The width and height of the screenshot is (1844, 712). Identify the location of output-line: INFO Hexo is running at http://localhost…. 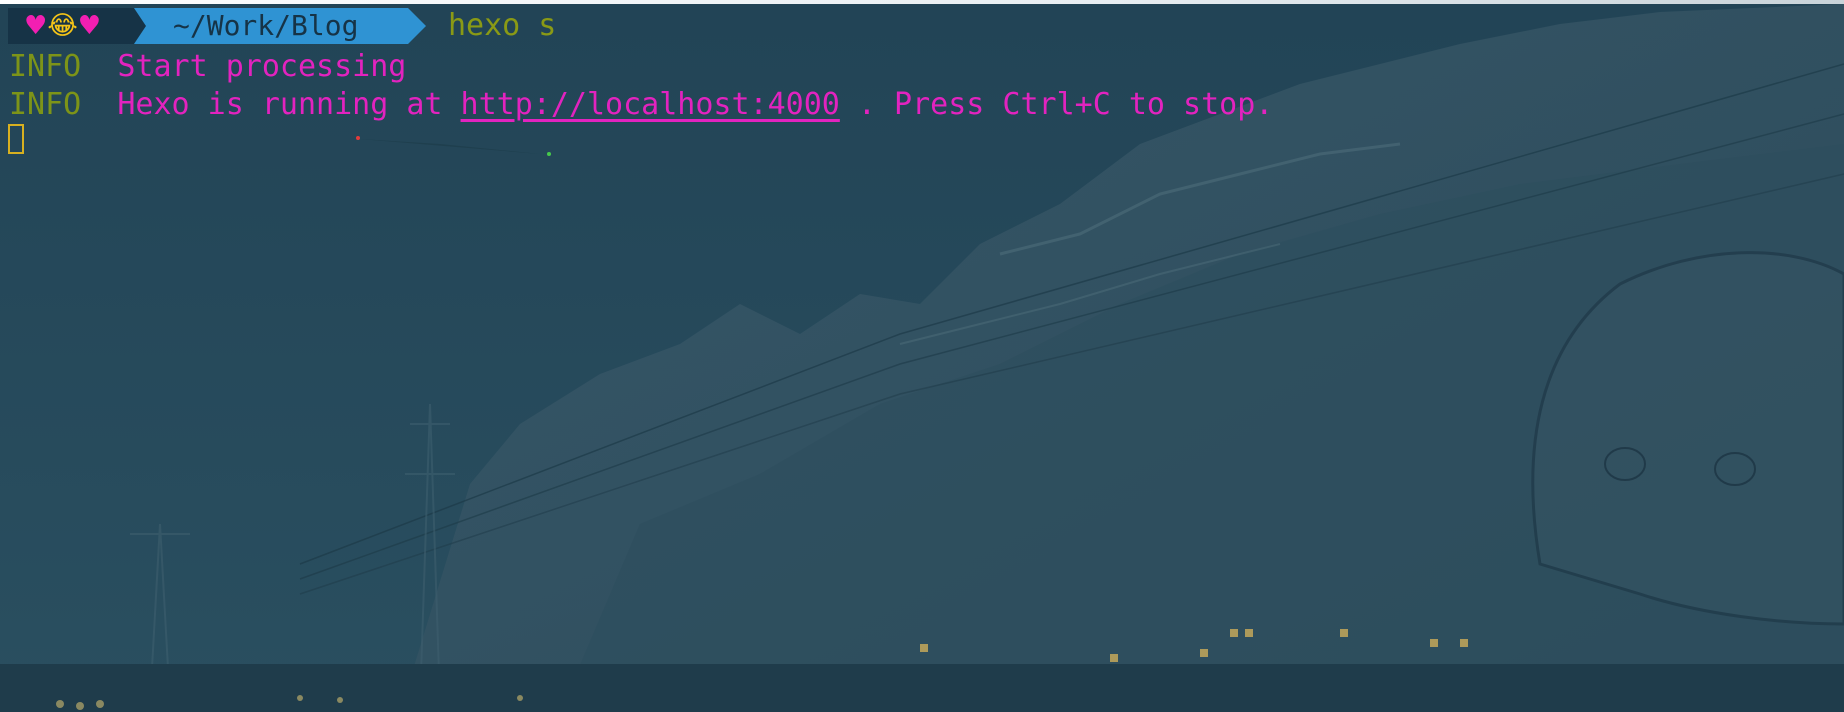
(641, 105).